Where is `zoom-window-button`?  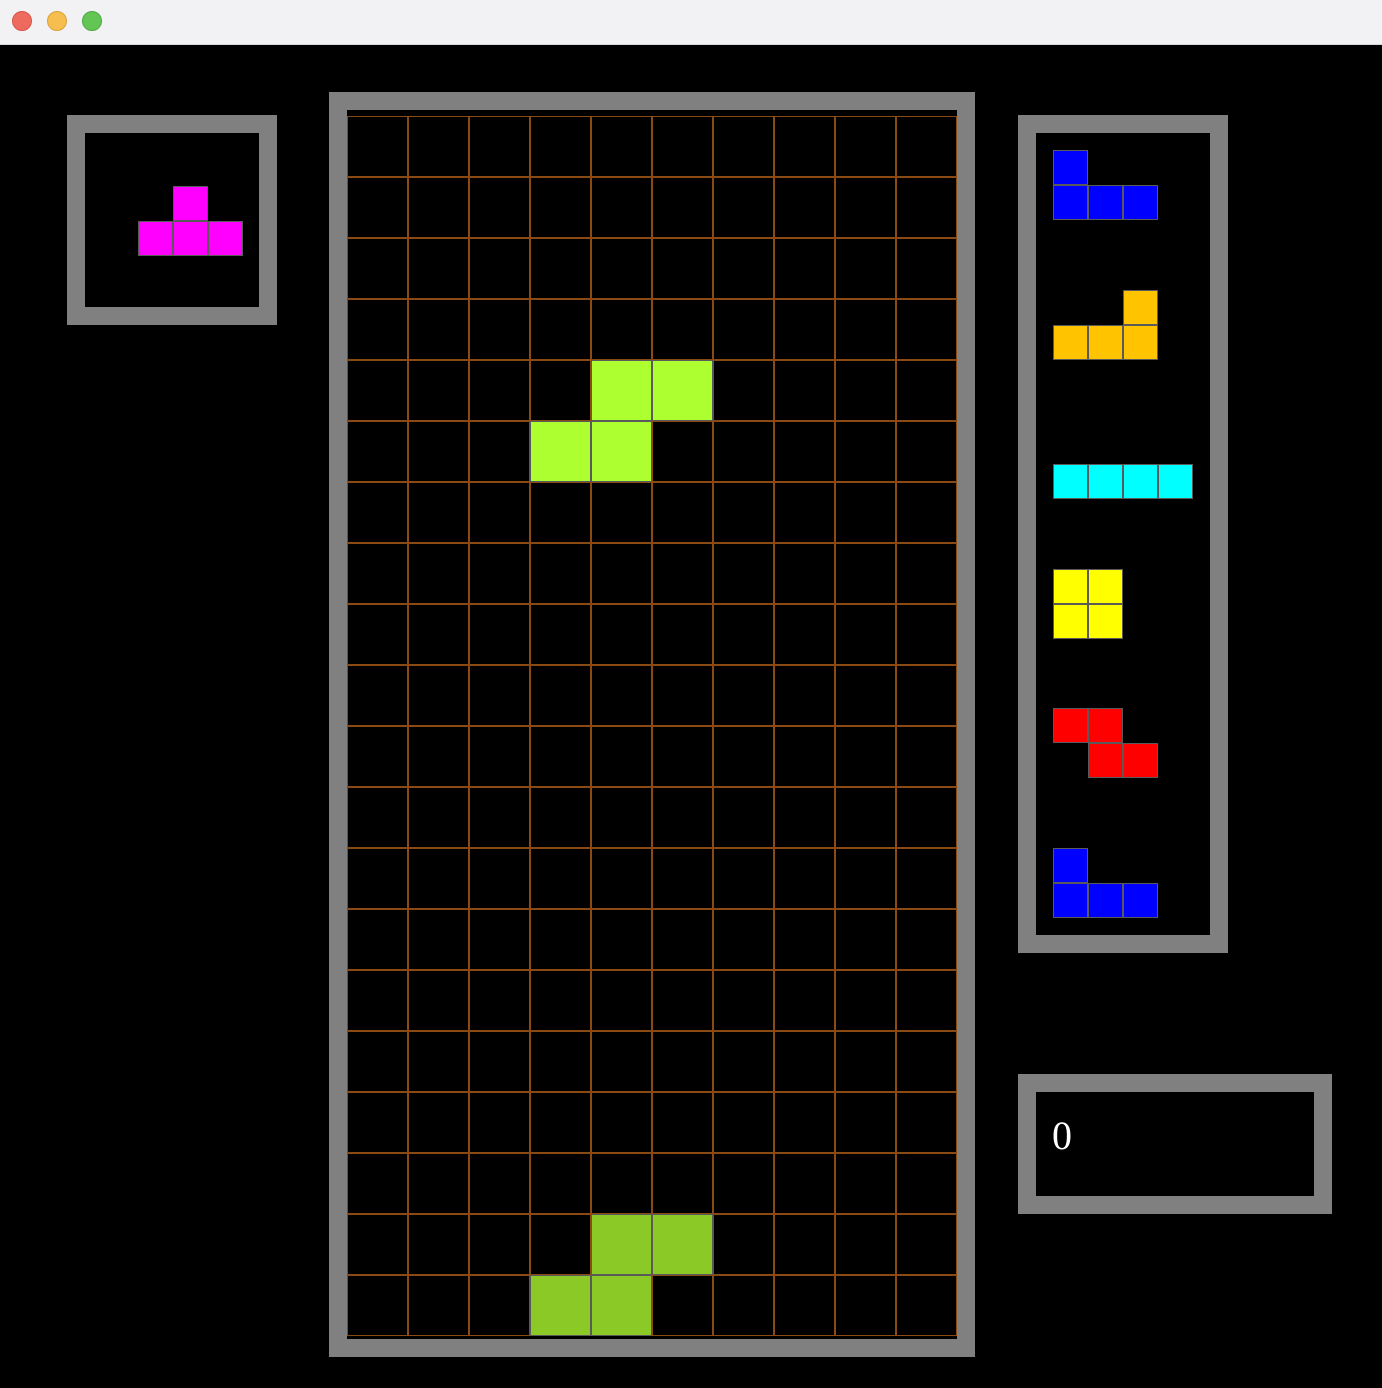 zoom-window-button is located at coordinates (92, 21).